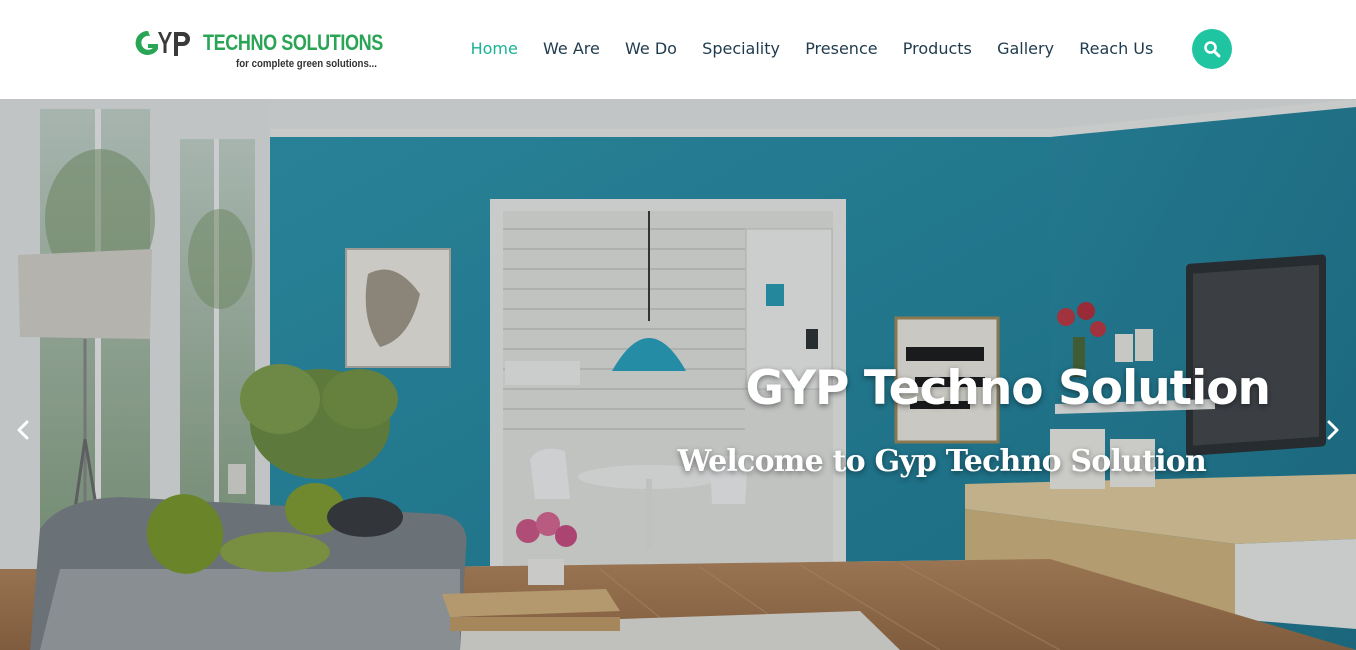  Describe the element at coordinates (1008, 388) in the screenshot. I see `hero-title: GYP Techno Solution` at that location.